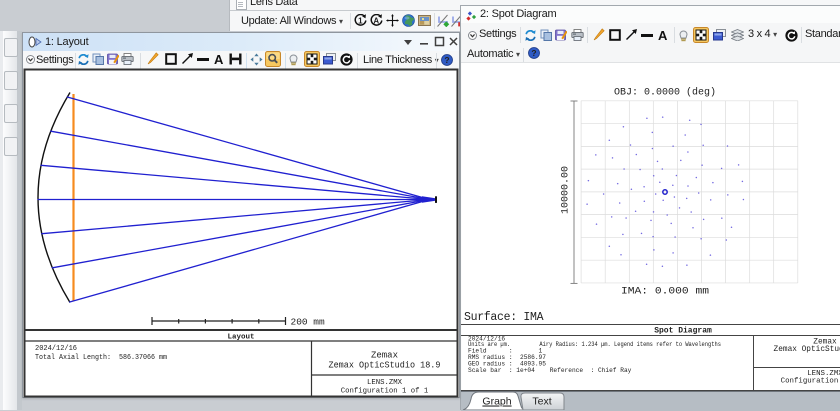 This screenshot has width=840, height=411. I want to click on svg-text: Layout, so click(240, 338).